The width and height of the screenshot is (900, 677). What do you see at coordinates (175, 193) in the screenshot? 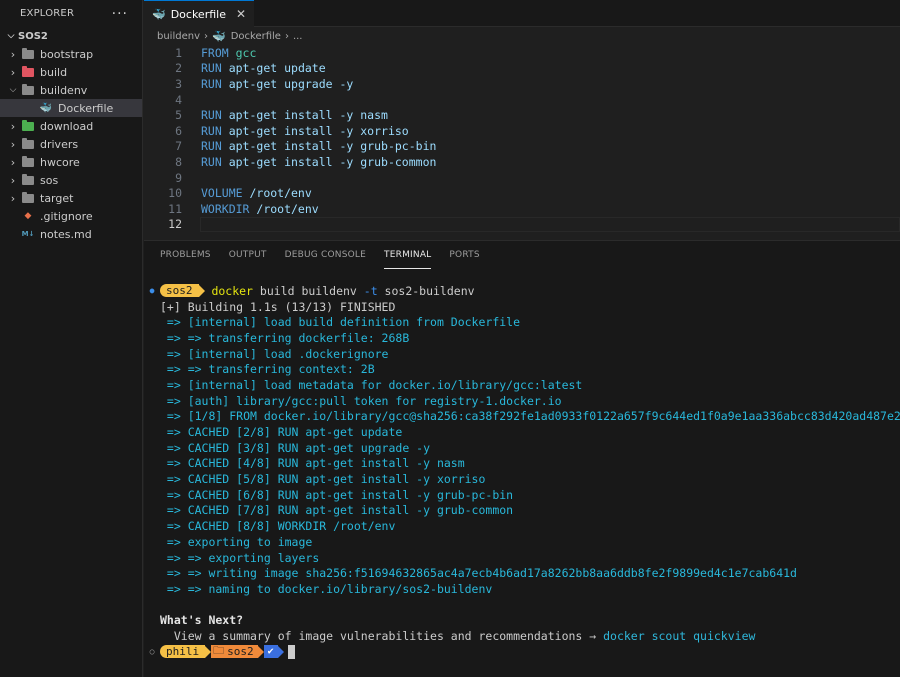
I see `line-number: 10` at bounding box center [175, 193].